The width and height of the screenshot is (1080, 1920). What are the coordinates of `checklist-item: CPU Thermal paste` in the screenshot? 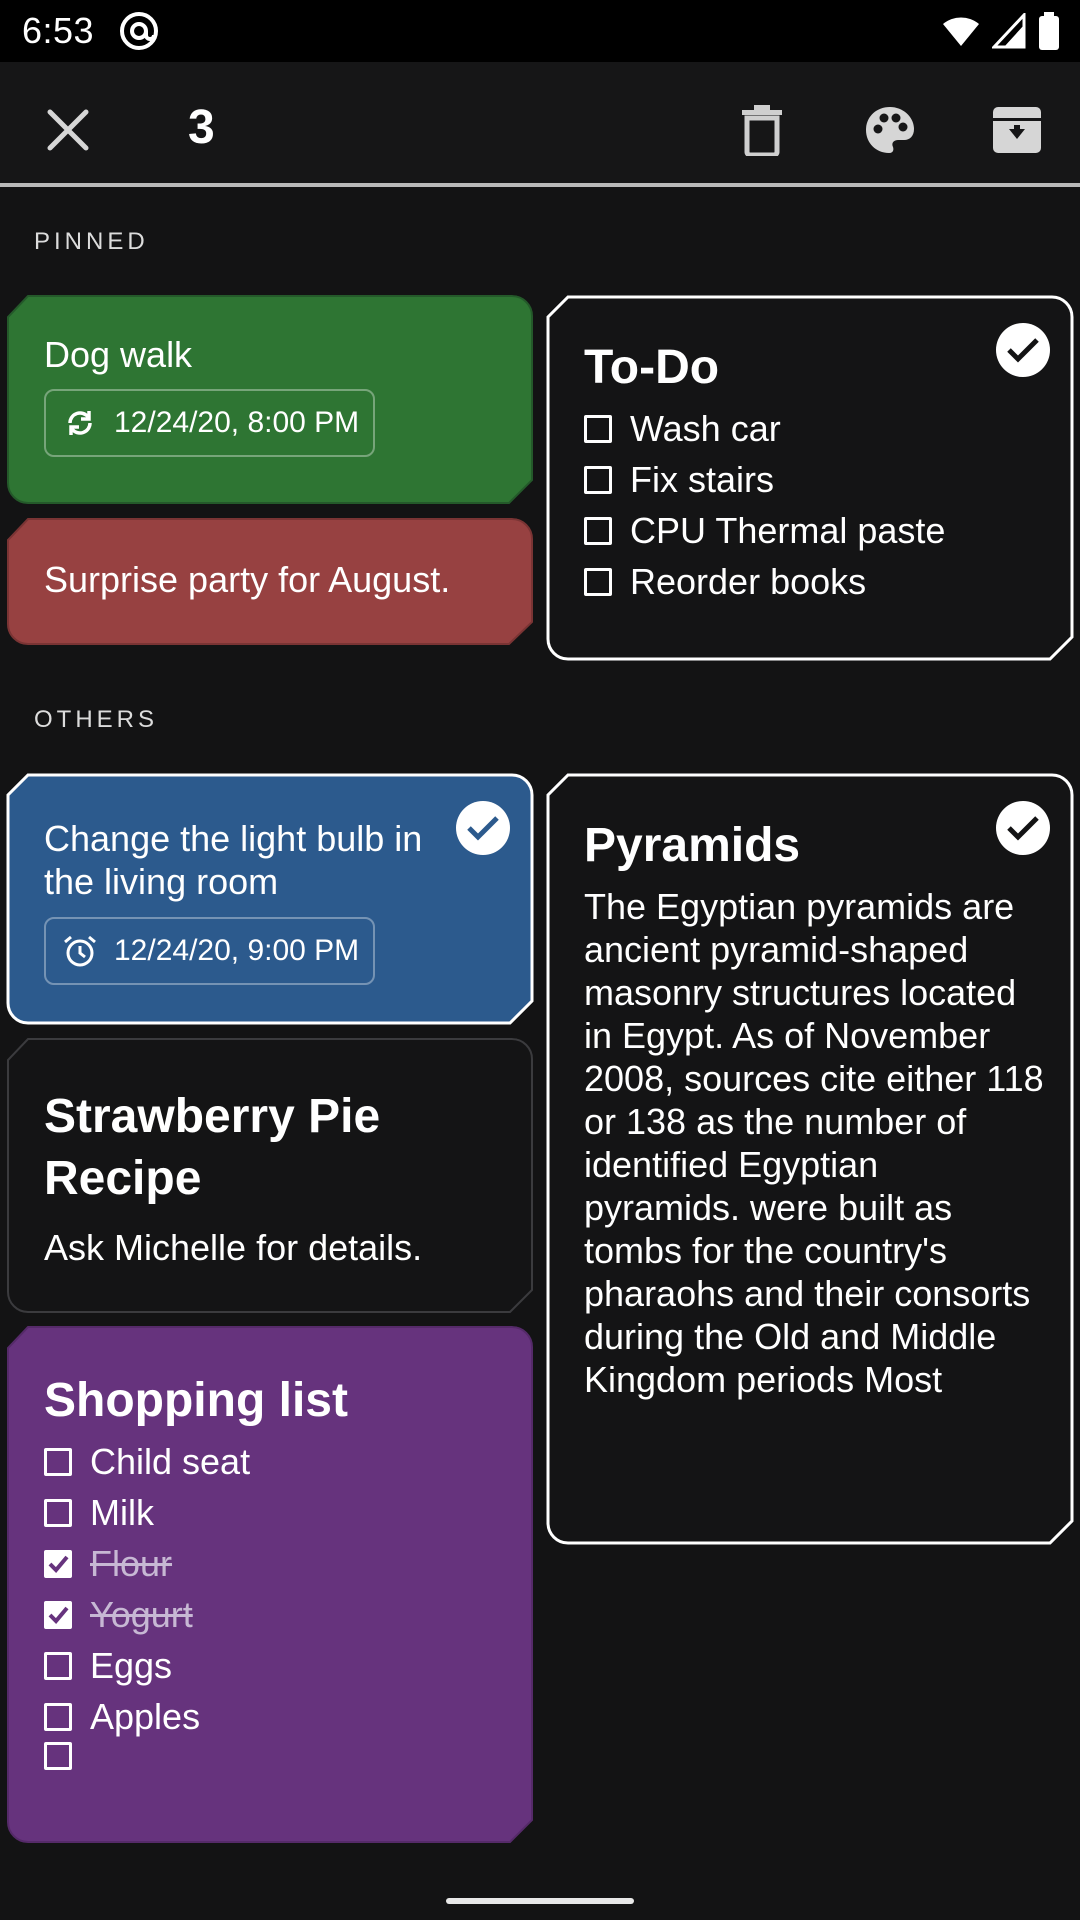 It's located at (810, 530).